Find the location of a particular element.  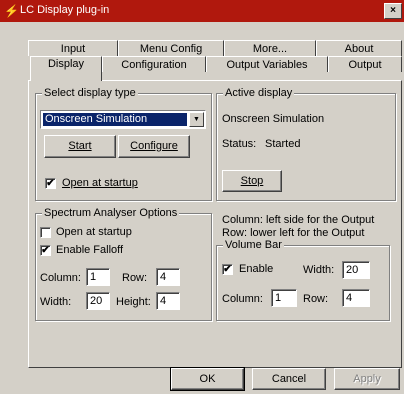

volume-row-label: Row: is located at coordinates (316, 299).